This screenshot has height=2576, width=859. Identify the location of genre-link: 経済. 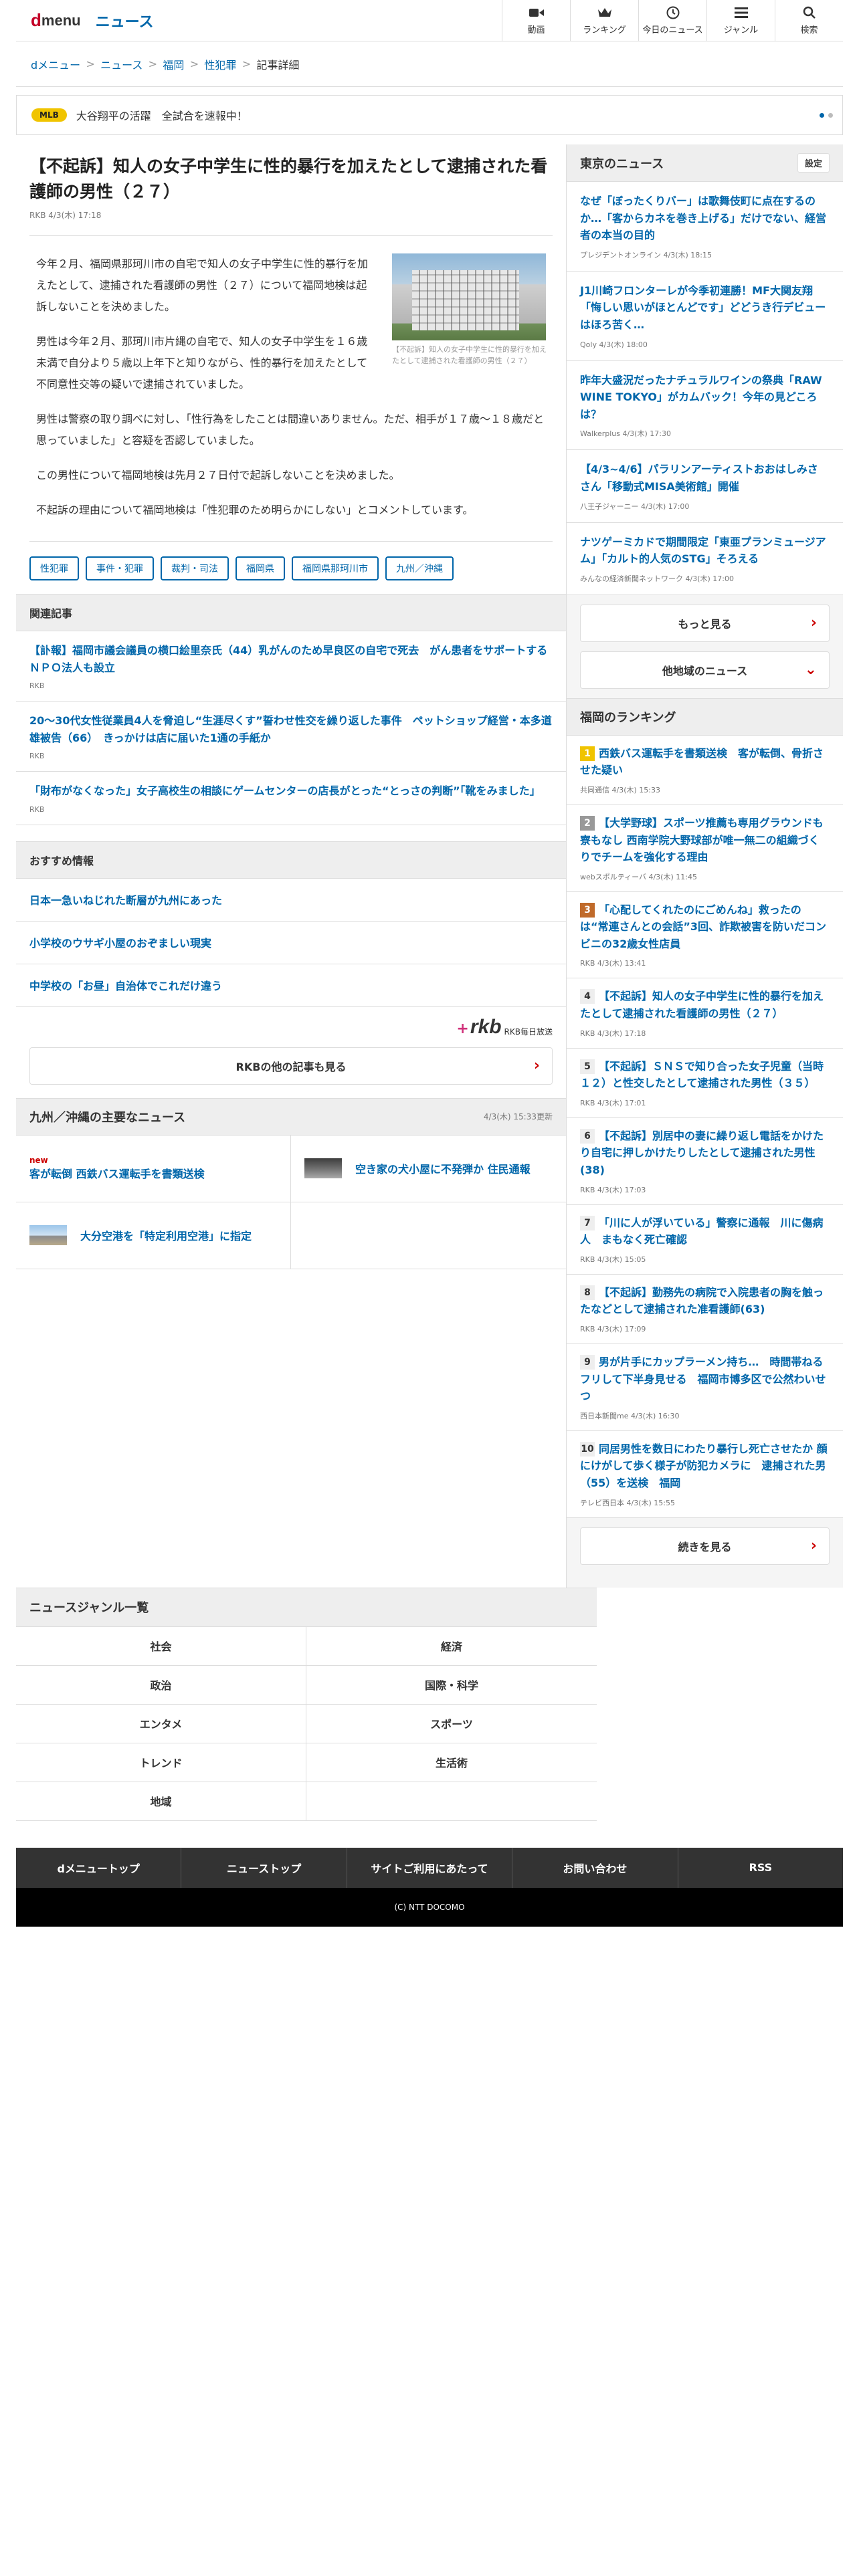
(451, 1647).